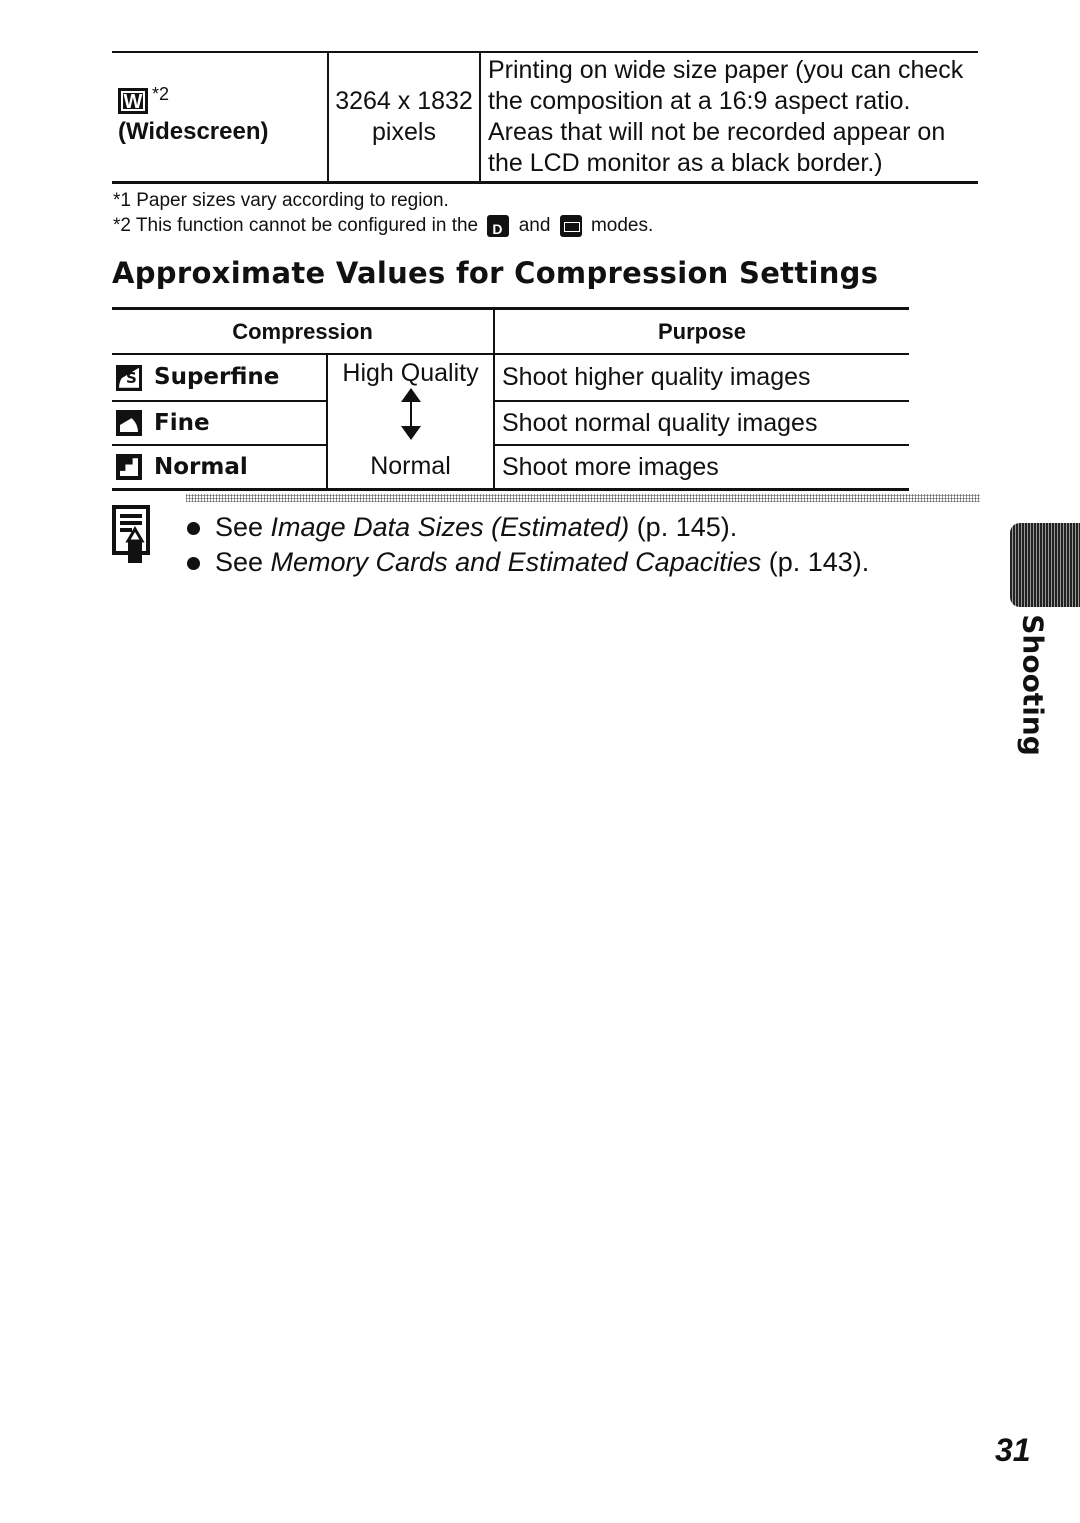 The height and width of the screenshot is (1523, 1080). Describe the element at coordinates (1045, 565) in the screenshot. I see `chapter-tab-marker` at that location.